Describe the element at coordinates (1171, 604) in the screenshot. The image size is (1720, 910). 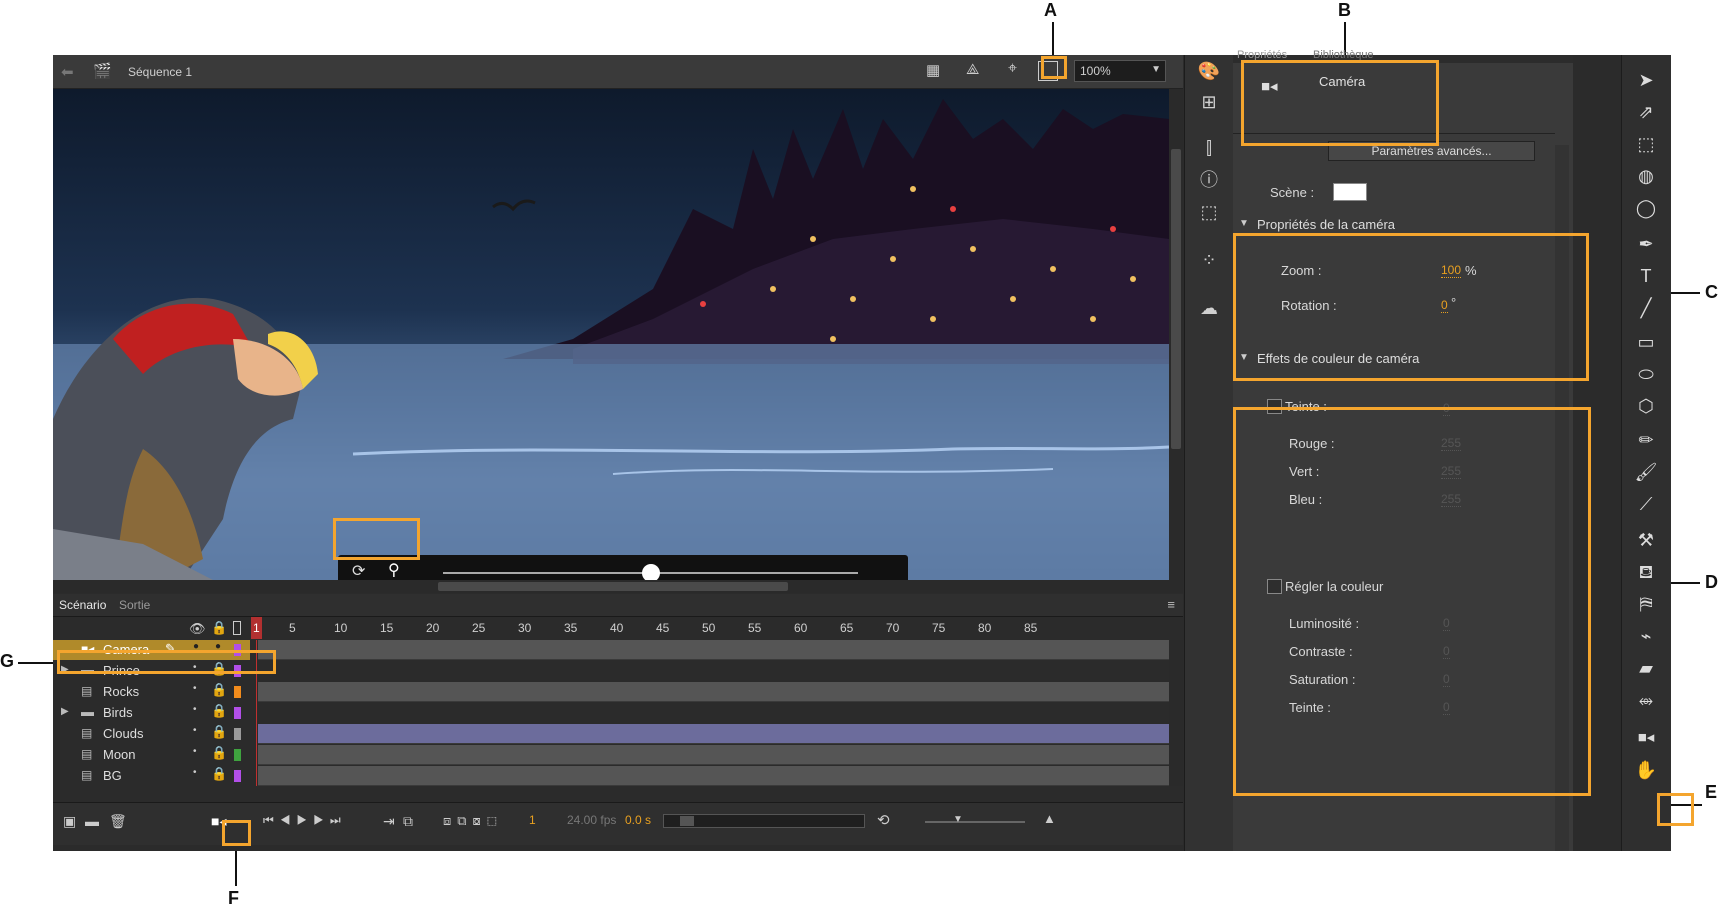
I see `panel-menu-icon: ≡` at that location.